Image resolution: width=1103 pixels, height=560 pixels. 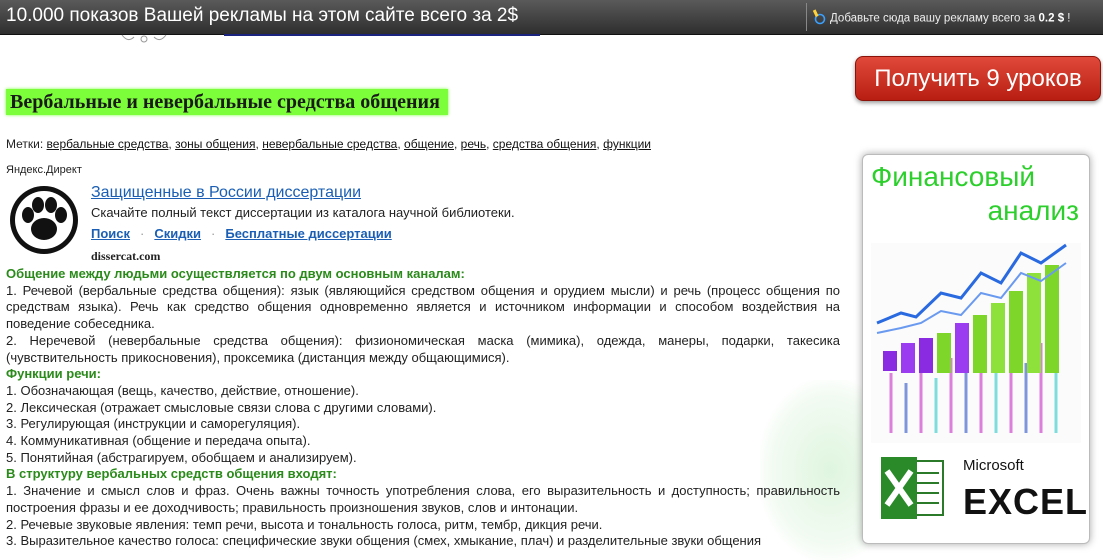 I want to click on tag-link: невербальные средства, so click(x=329, y=144).